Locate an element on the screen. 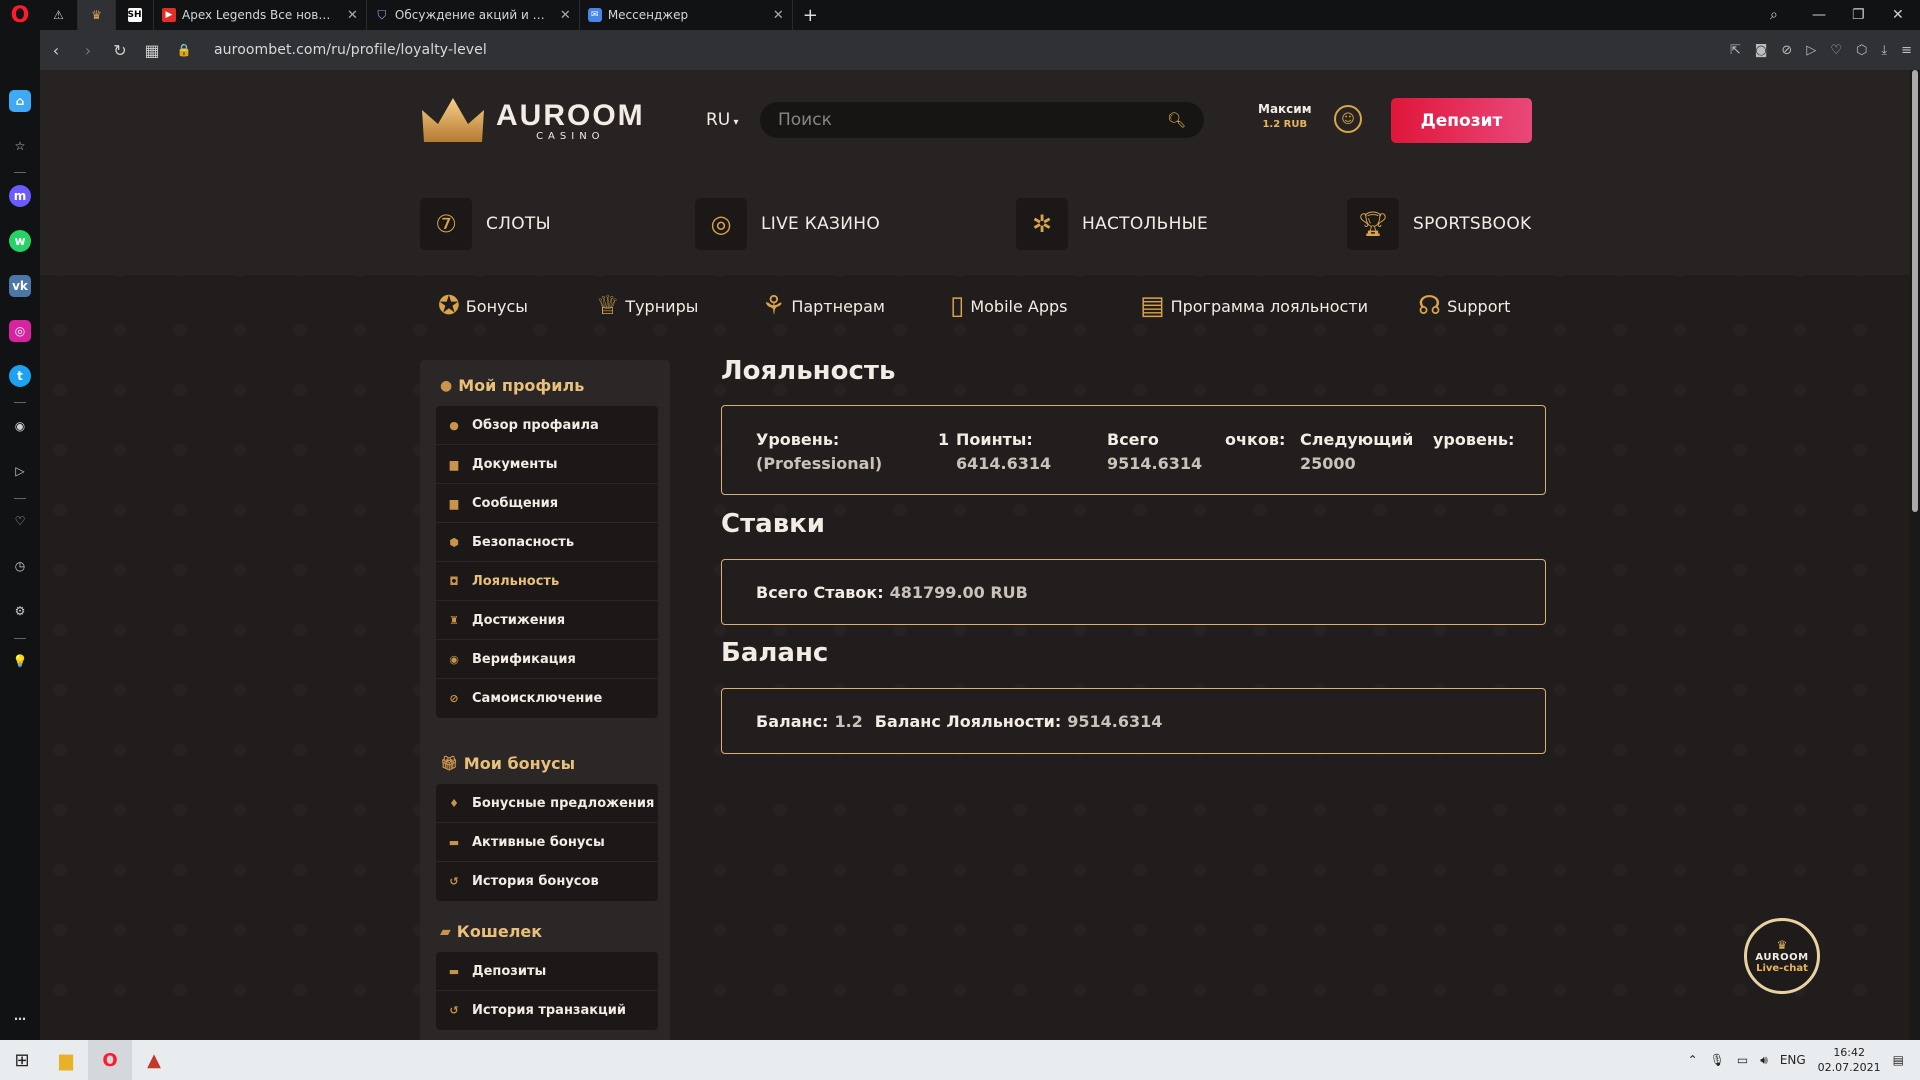 Image resolution: width=1920 pixels, height=1080 pixels. tab-messenger: ✉ Мессенджер ✕ is located at coordinates (686, 15).